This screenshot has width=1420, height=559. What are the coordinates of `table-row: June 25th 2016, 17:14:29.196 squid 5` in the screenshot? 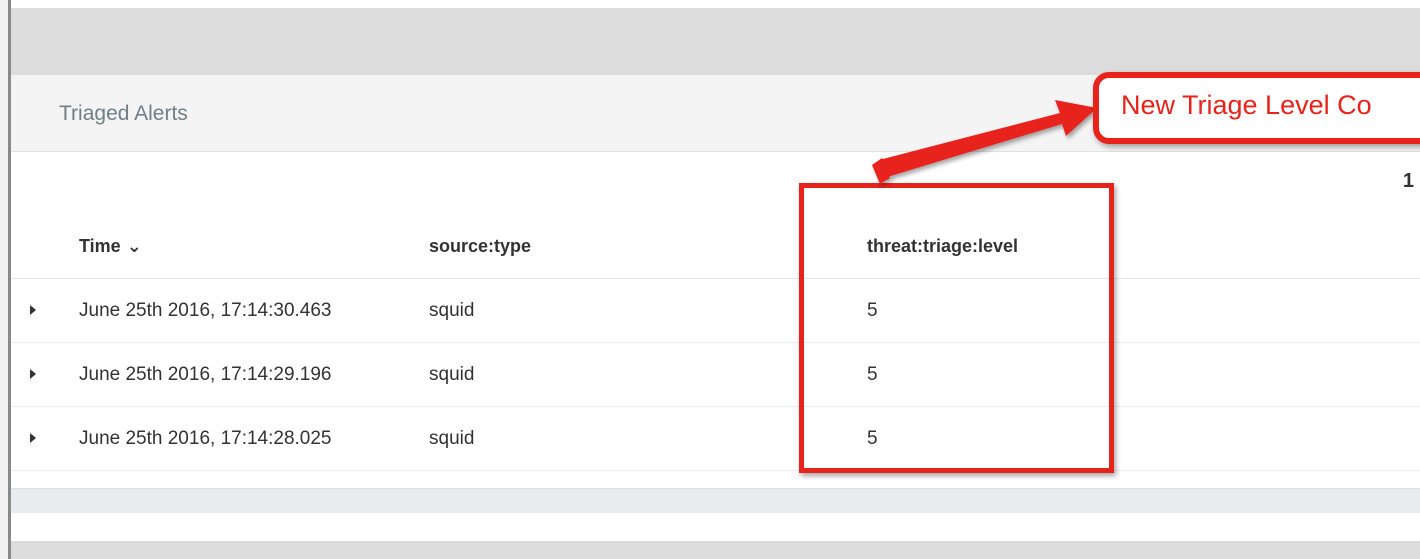 It's located at (715, 375).